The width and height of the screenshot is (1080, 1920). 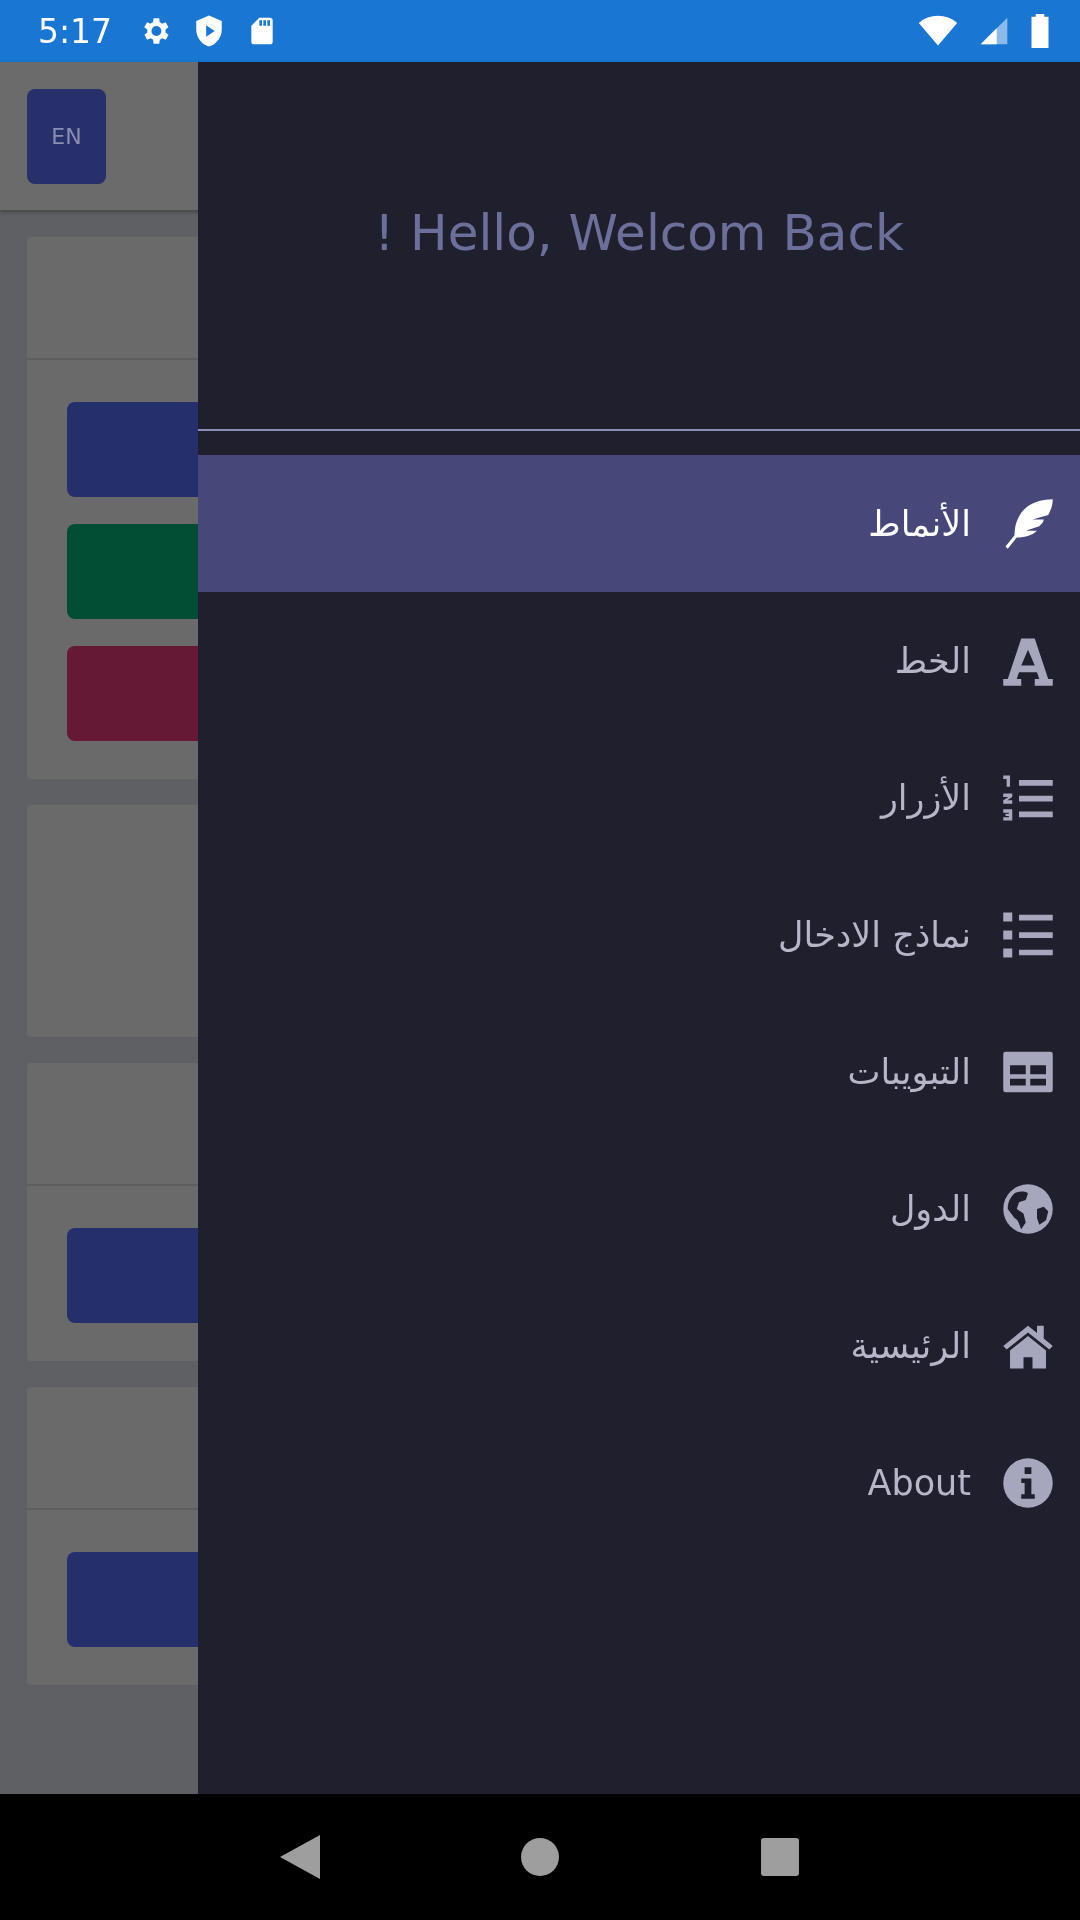 What do you see at coordinates (1028, 1482) in the screenshot?
I see `info-icon` at bounding box center [1028, 1482].